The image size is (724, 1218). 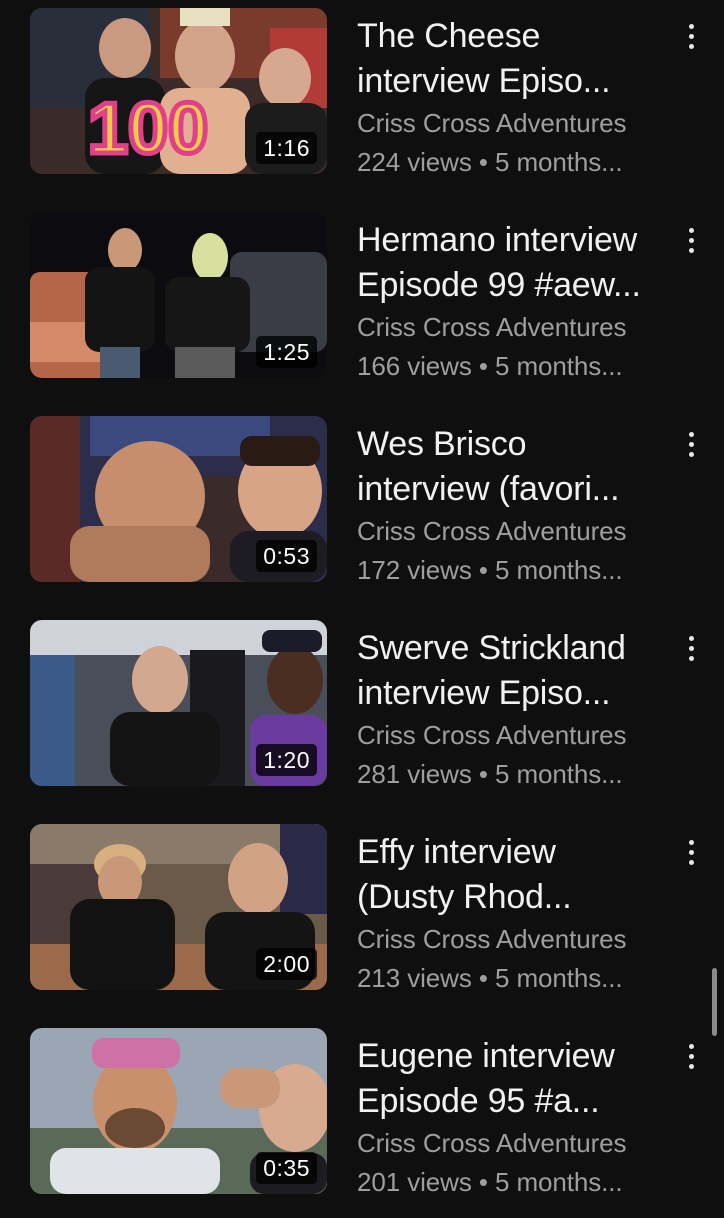 What do you see at coordinates (148, 129) in the screenshot?
I see `thumbnail-badge: 100` at bounding box center [148, 129].